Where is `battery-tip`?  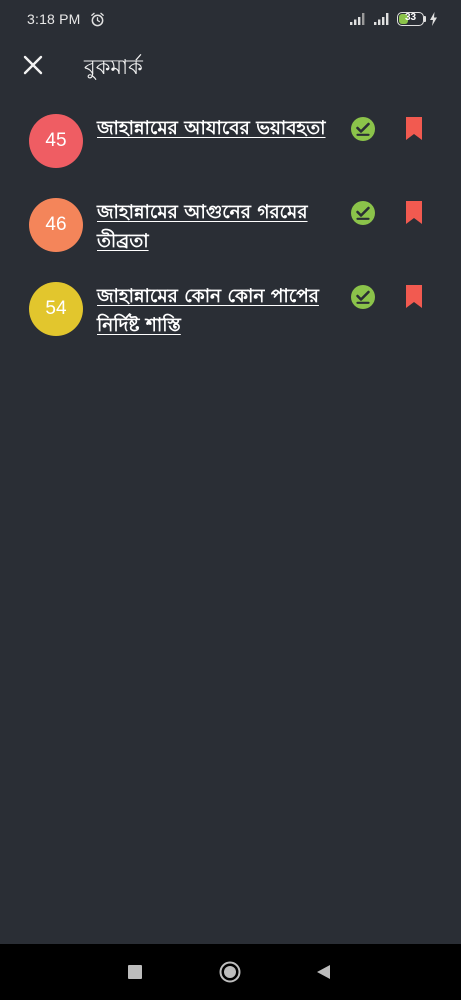 battery-tip is located at coordinates (425, 19).